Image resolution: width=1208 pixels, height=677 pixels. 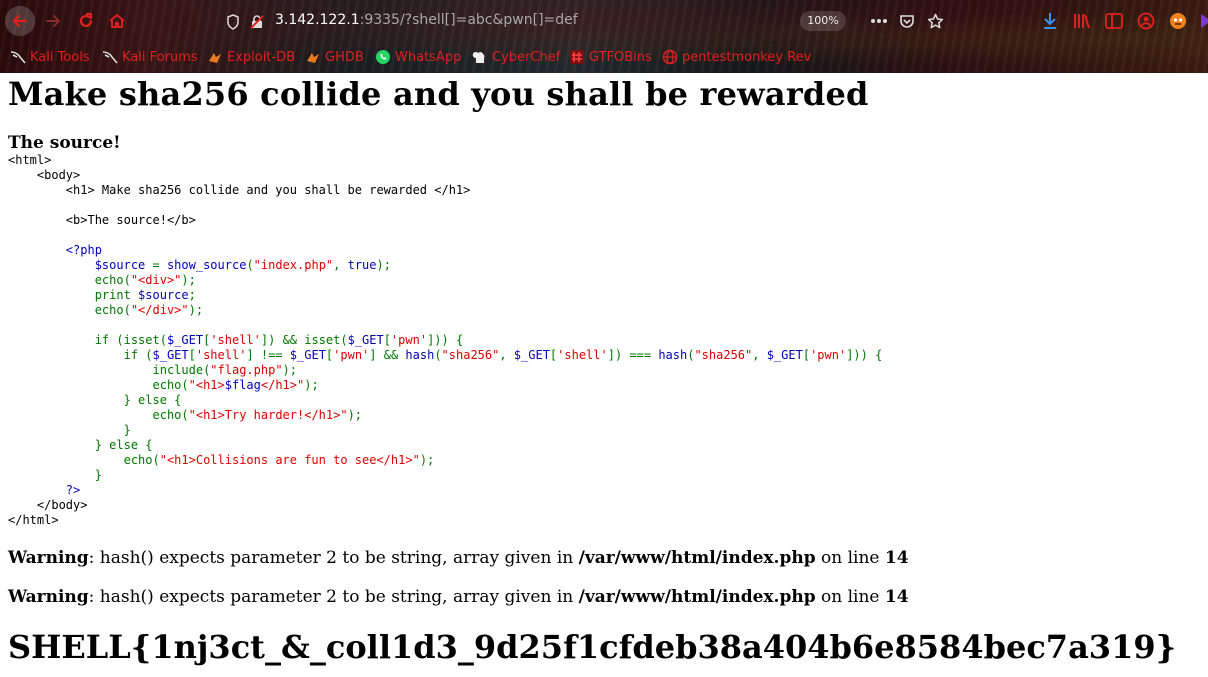 What do you see at coordinates (86, 21) in the screenshot?
I see `reload-button` at bounding box center [86, 21].